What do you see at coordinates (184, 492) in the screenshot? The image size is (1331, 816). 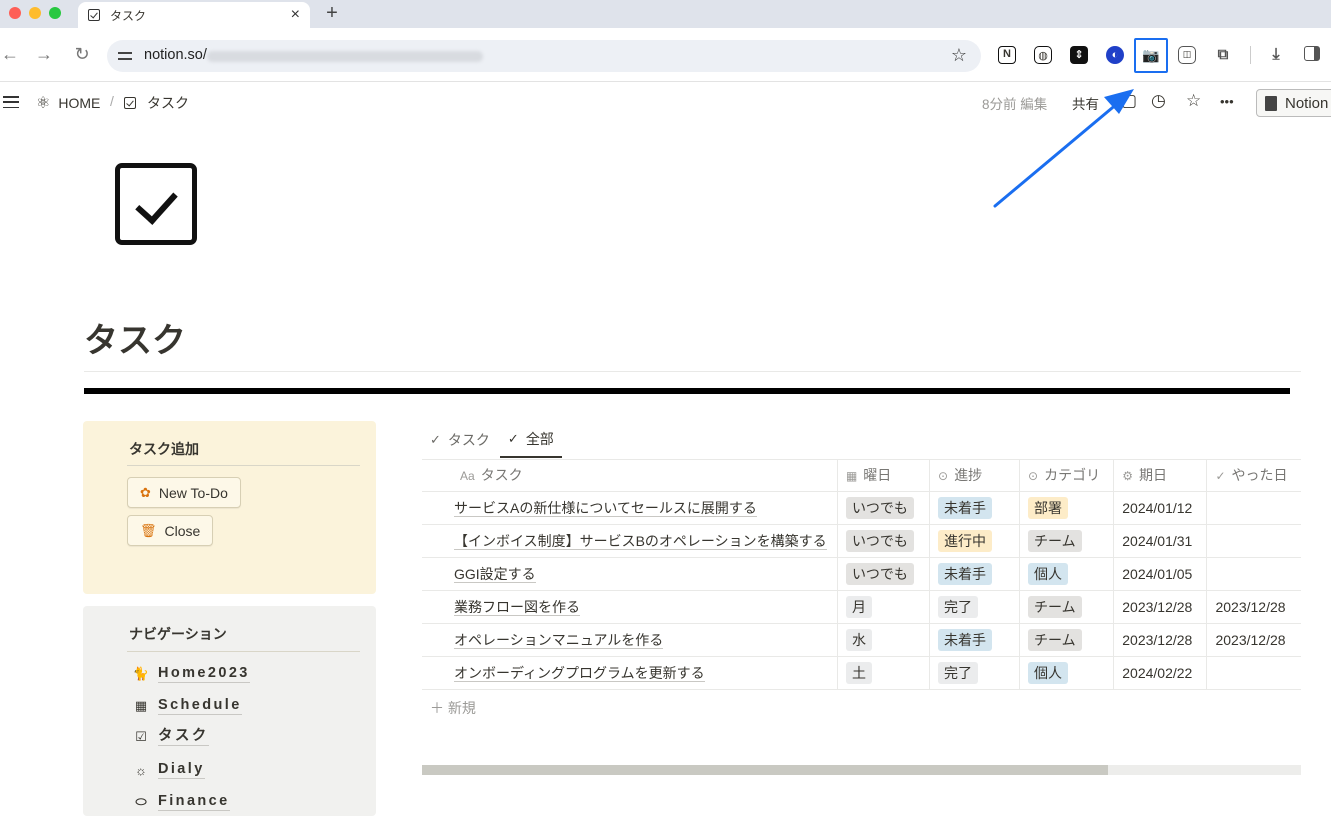 I see `new-todo-button: ✿ New To-Do` at bounding box center [184, 492].